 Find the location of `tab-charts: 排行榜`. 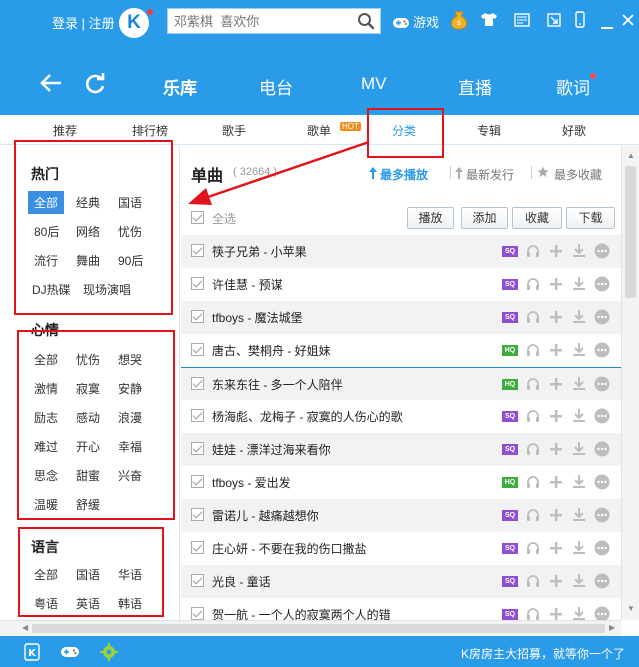

tab-charts: 排行榜 is located at coordinates (150, 130).